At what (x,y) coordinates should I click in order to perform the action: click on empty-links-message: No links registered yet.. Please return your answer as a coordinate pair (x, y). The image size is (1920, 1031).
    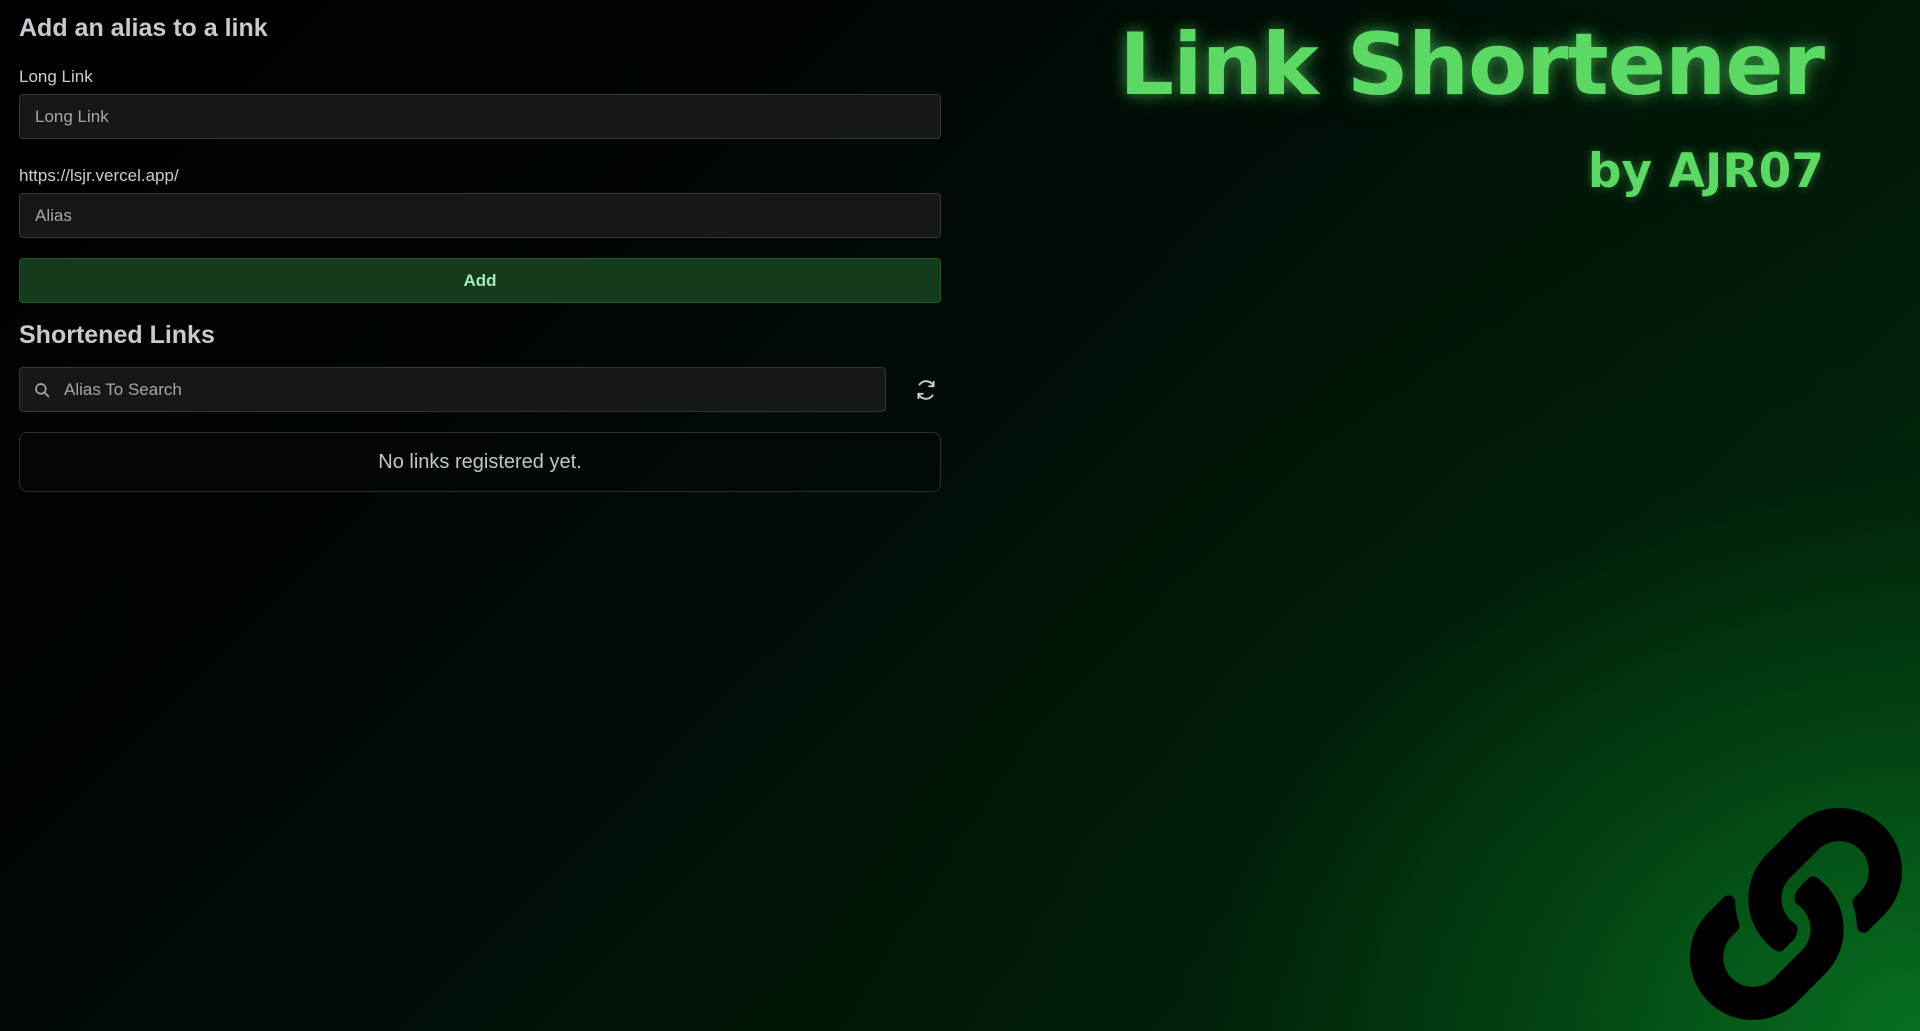
    Looking at the image, I should click on (480, 462).